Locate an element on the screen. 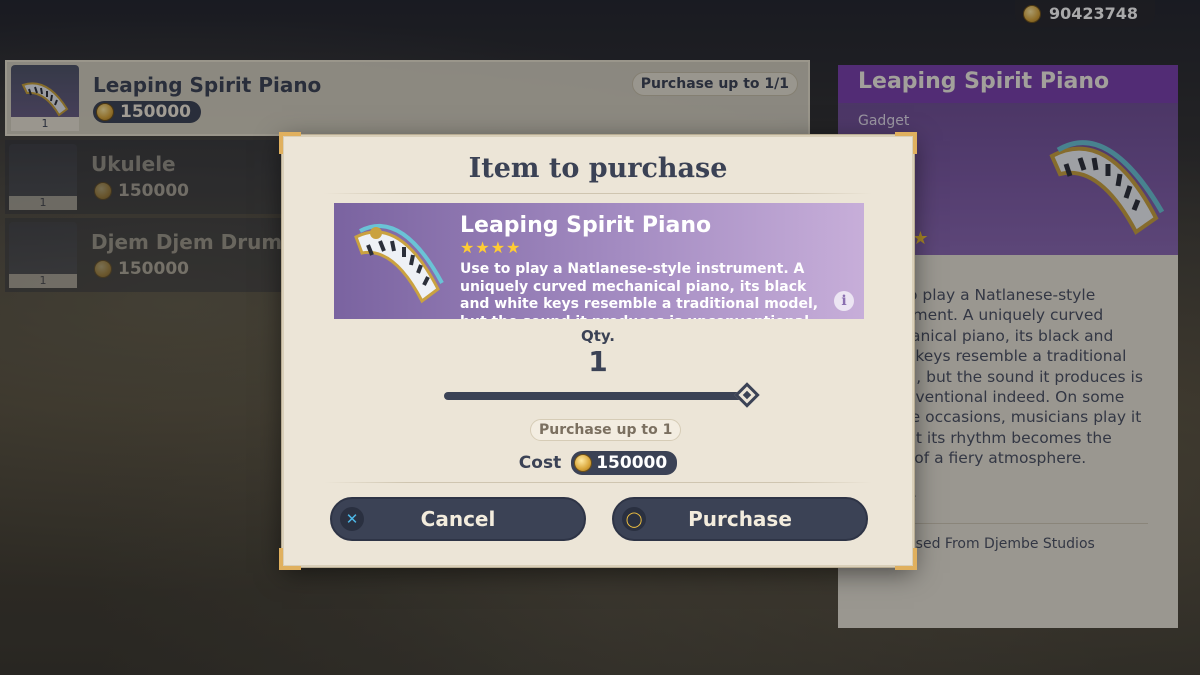 Image resolution: width=1200 pixels, height=675 pixels. cost-row: Cost 150000 is located at coordinates (598, 463).